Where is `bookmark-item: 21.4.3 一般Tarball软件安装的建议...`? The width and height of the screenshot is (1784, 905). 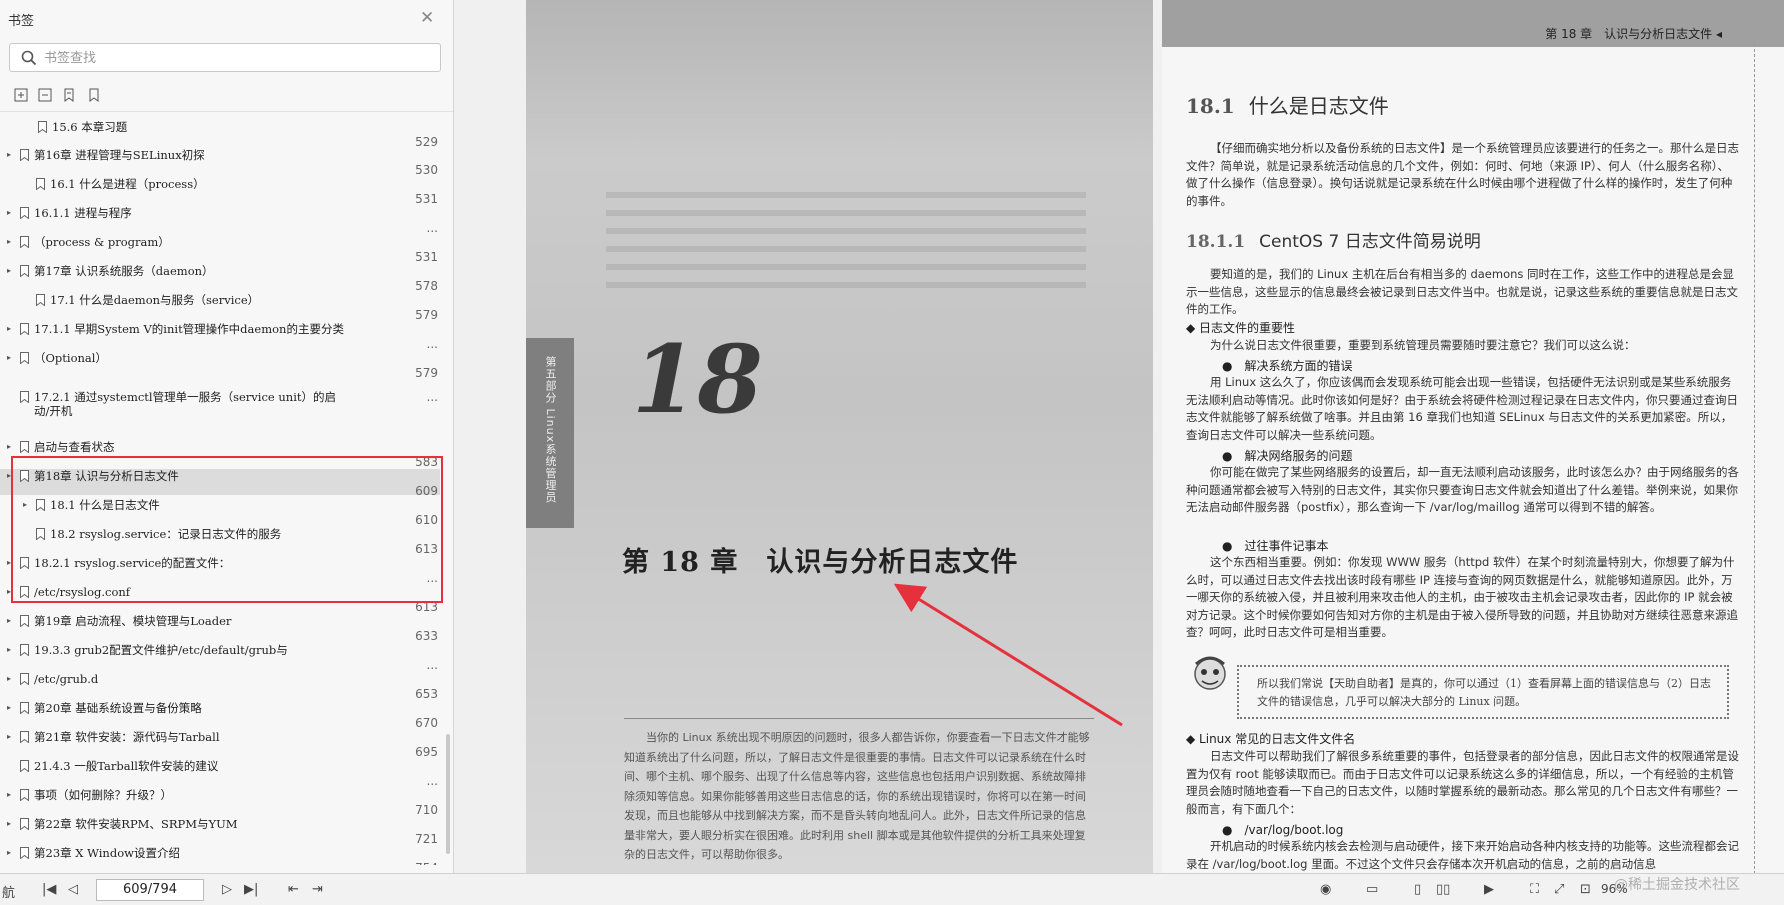 bookmark-item: 21.4.3 一般Tarball软件安装的建议... is located at coordinates (220, 773).